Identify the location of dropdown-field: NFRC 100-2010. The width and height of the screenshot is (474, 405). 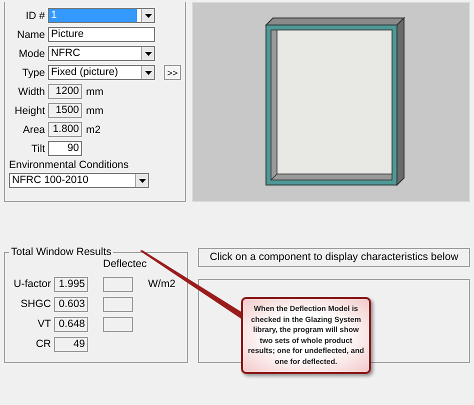
(79, 180).